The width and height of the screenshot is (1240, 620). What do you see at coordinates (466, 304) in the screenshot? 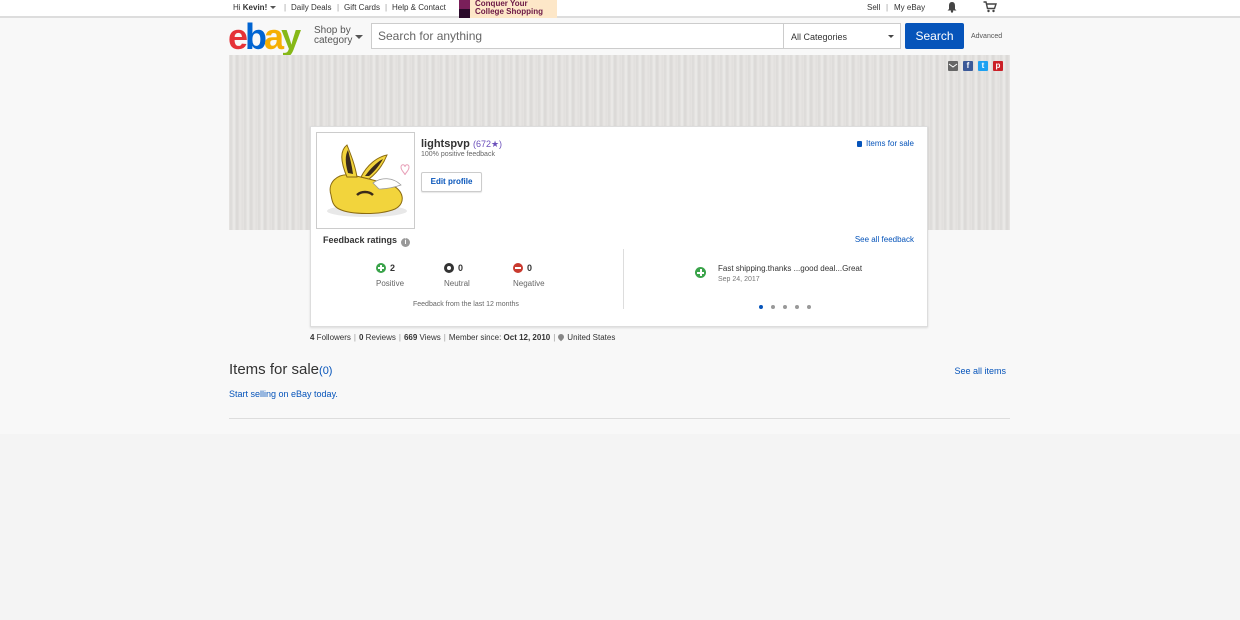
I see `feedback-period: Feedback from the last 12 months` at bounding box center [466, 304].